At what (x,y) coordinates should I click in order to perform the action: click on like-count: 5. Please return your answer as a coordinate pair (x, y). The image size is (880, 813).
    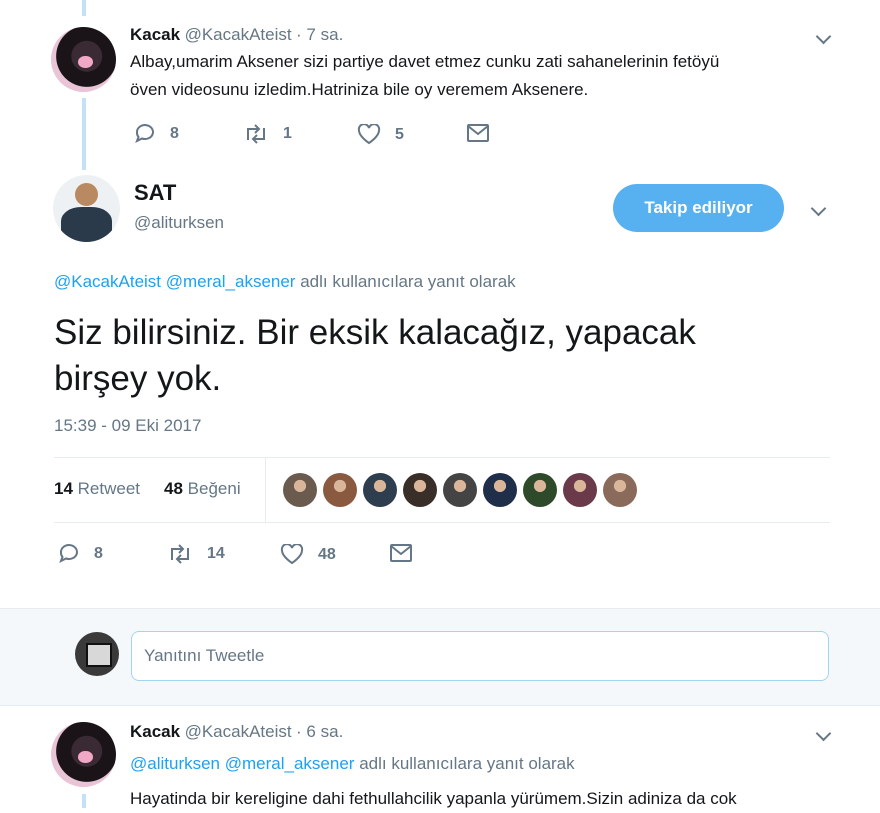
    Looking at the image, I should click on (399, 134).